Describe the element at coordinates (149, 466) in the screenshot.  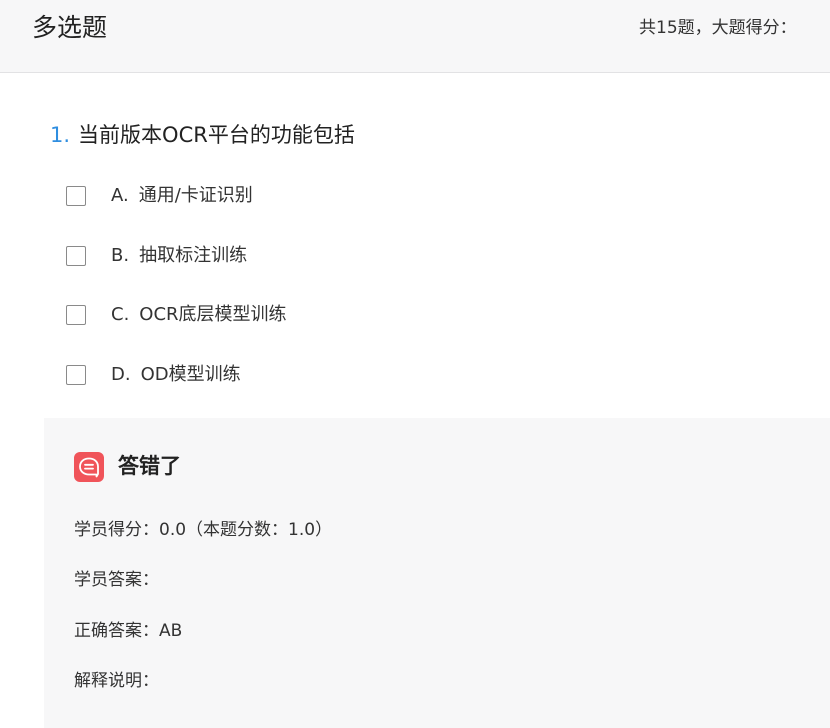
I see `result-status: 答错了` at that location.